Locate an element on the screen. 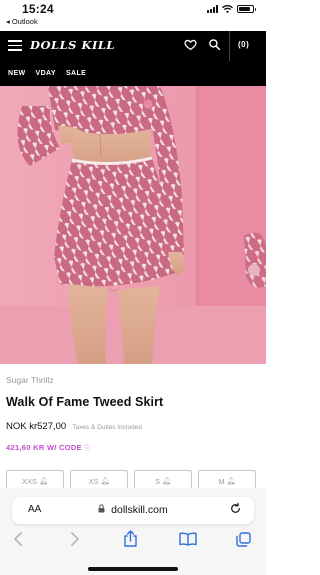  browser-address-area: AA dollskill.com is located at coordinates (133, 509).